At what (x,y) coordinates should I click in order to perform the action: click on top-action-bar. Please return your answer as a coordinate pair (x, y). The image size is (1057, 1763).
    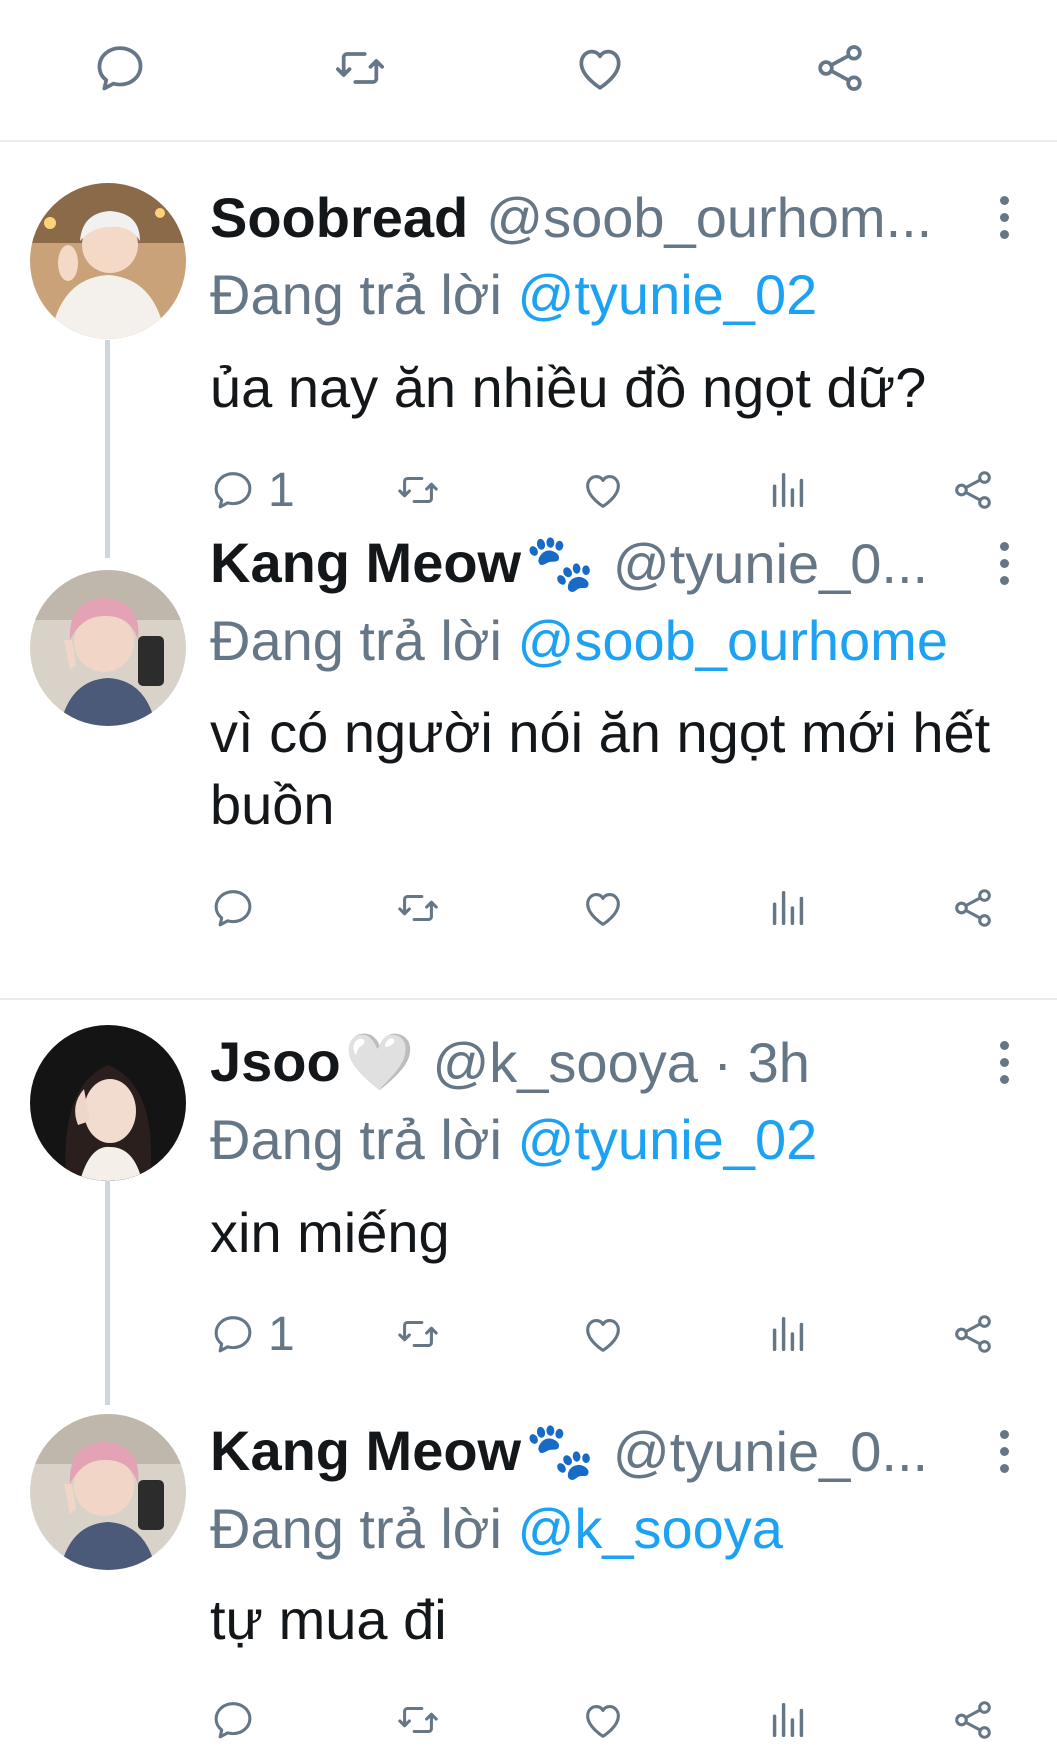
    Looking at the image, I should click on (528, 70).